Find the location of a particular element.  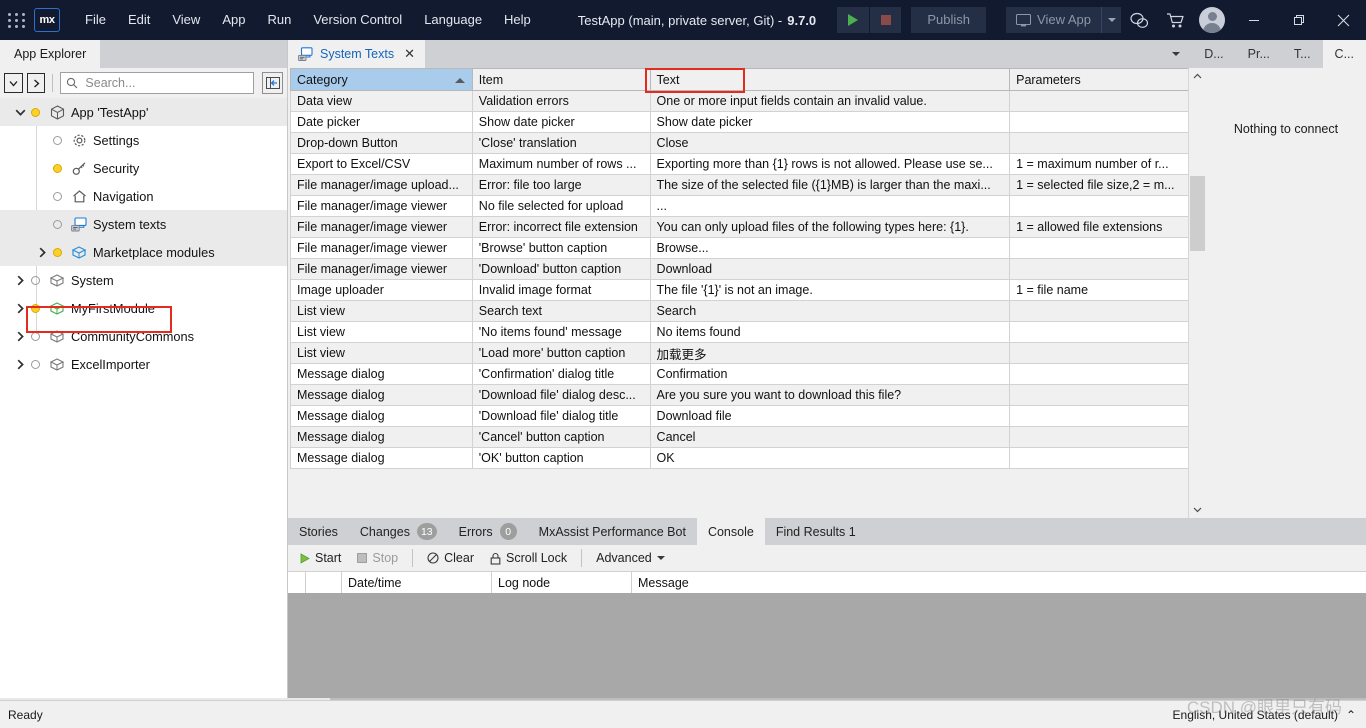

table-cell: 1 = allowed file extensions is located at coordinates (1103, 227).